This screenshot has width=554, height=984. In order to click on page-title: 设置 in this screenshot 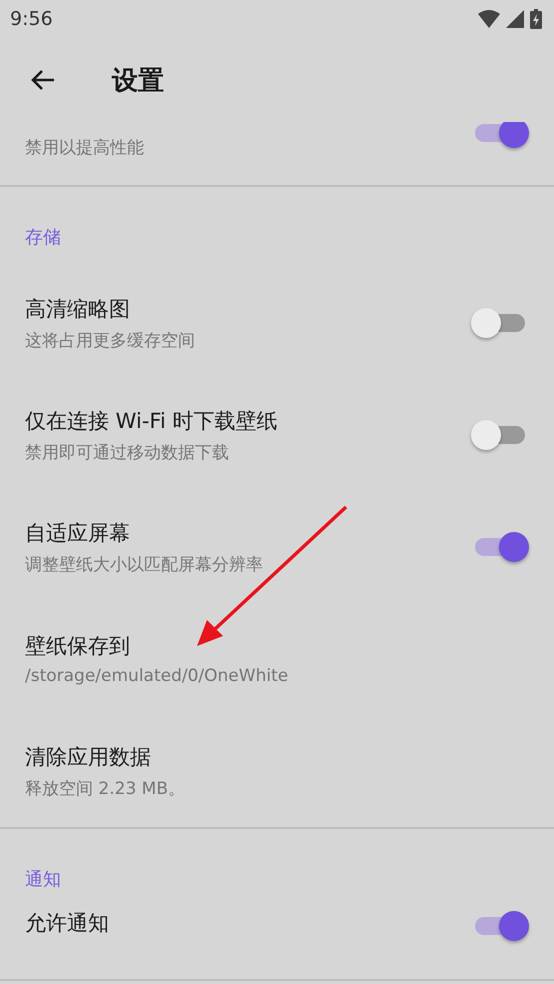, I will do `click(138, 81)`.